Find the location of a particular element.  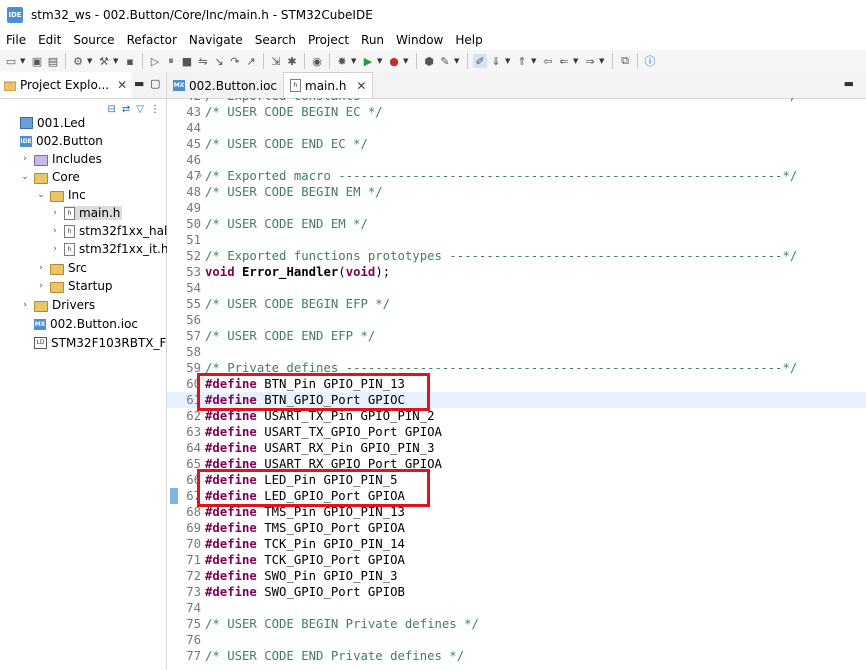

search-dropdown-icon: ▼ is located at coordinates (458, 61).